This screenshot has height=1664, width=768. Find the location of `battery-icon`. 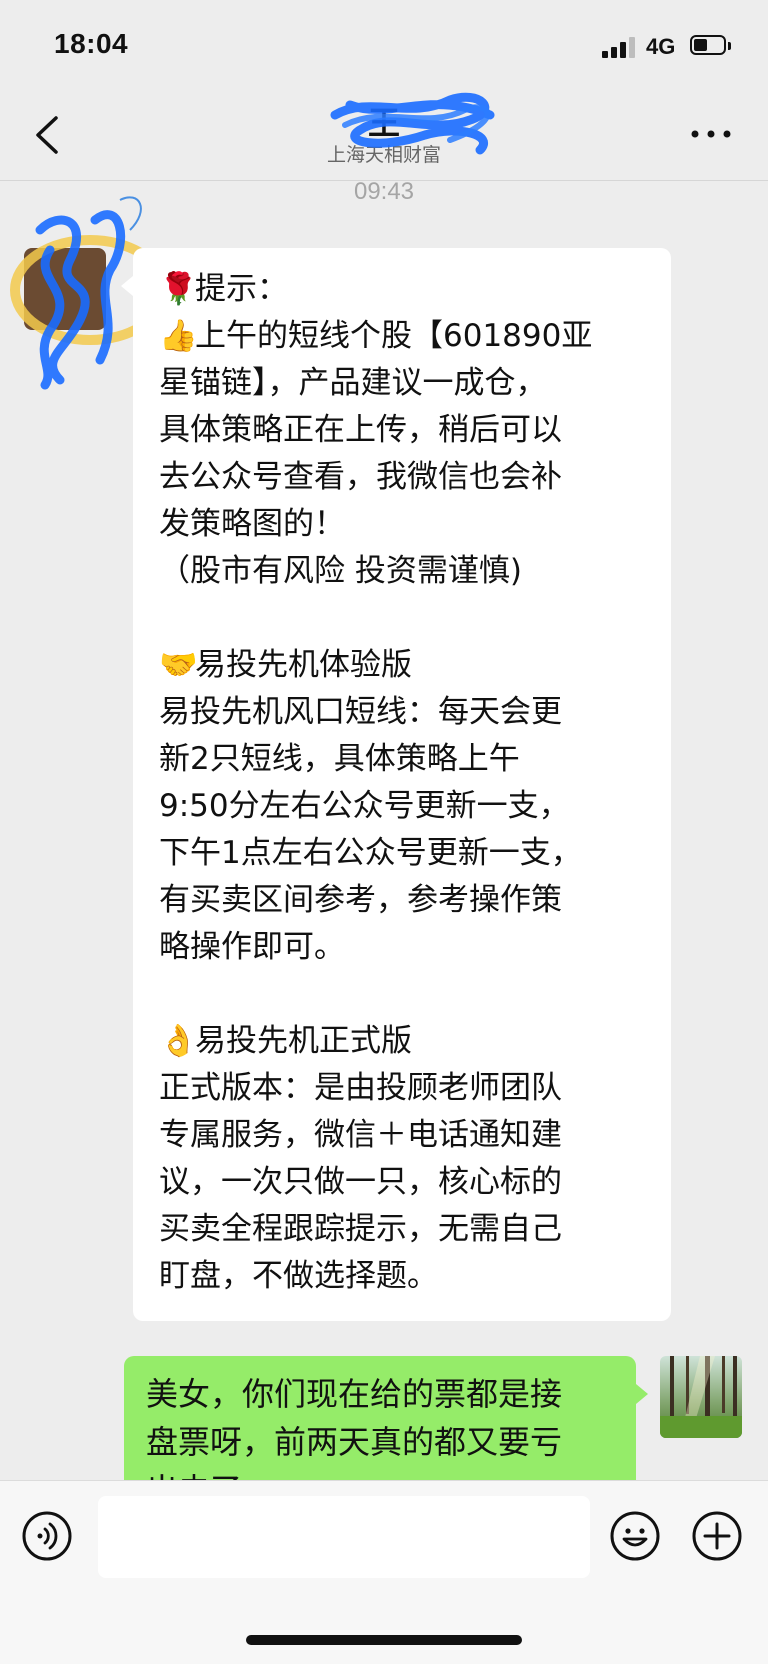

battery-icon is located at coordinates (711, 46).